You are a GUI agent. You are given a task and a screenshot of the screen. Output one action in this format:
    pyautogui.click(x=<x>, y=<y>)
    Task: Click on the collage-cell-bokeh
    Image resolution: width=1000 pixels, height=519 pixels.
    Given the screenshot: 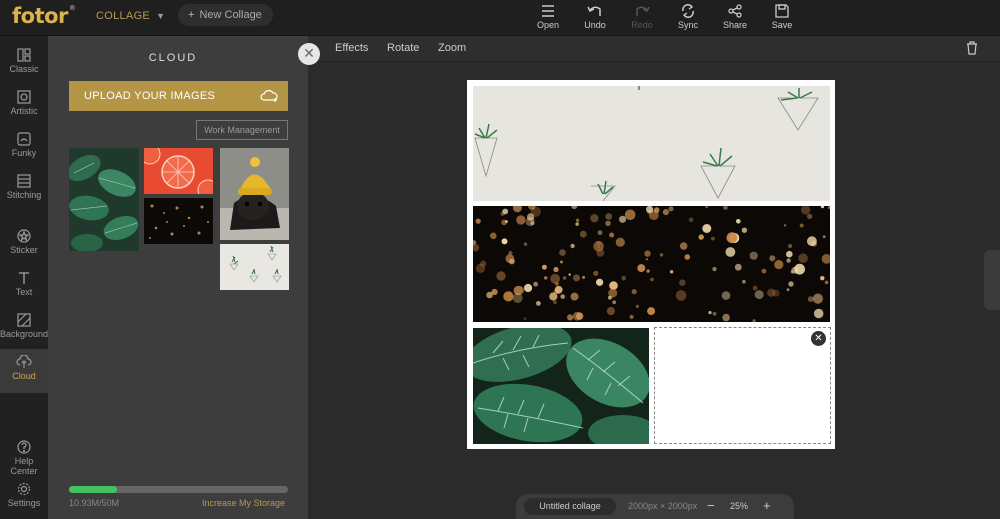 What is the action you would take?
    pyautogui.click(x=651, y=264)
    